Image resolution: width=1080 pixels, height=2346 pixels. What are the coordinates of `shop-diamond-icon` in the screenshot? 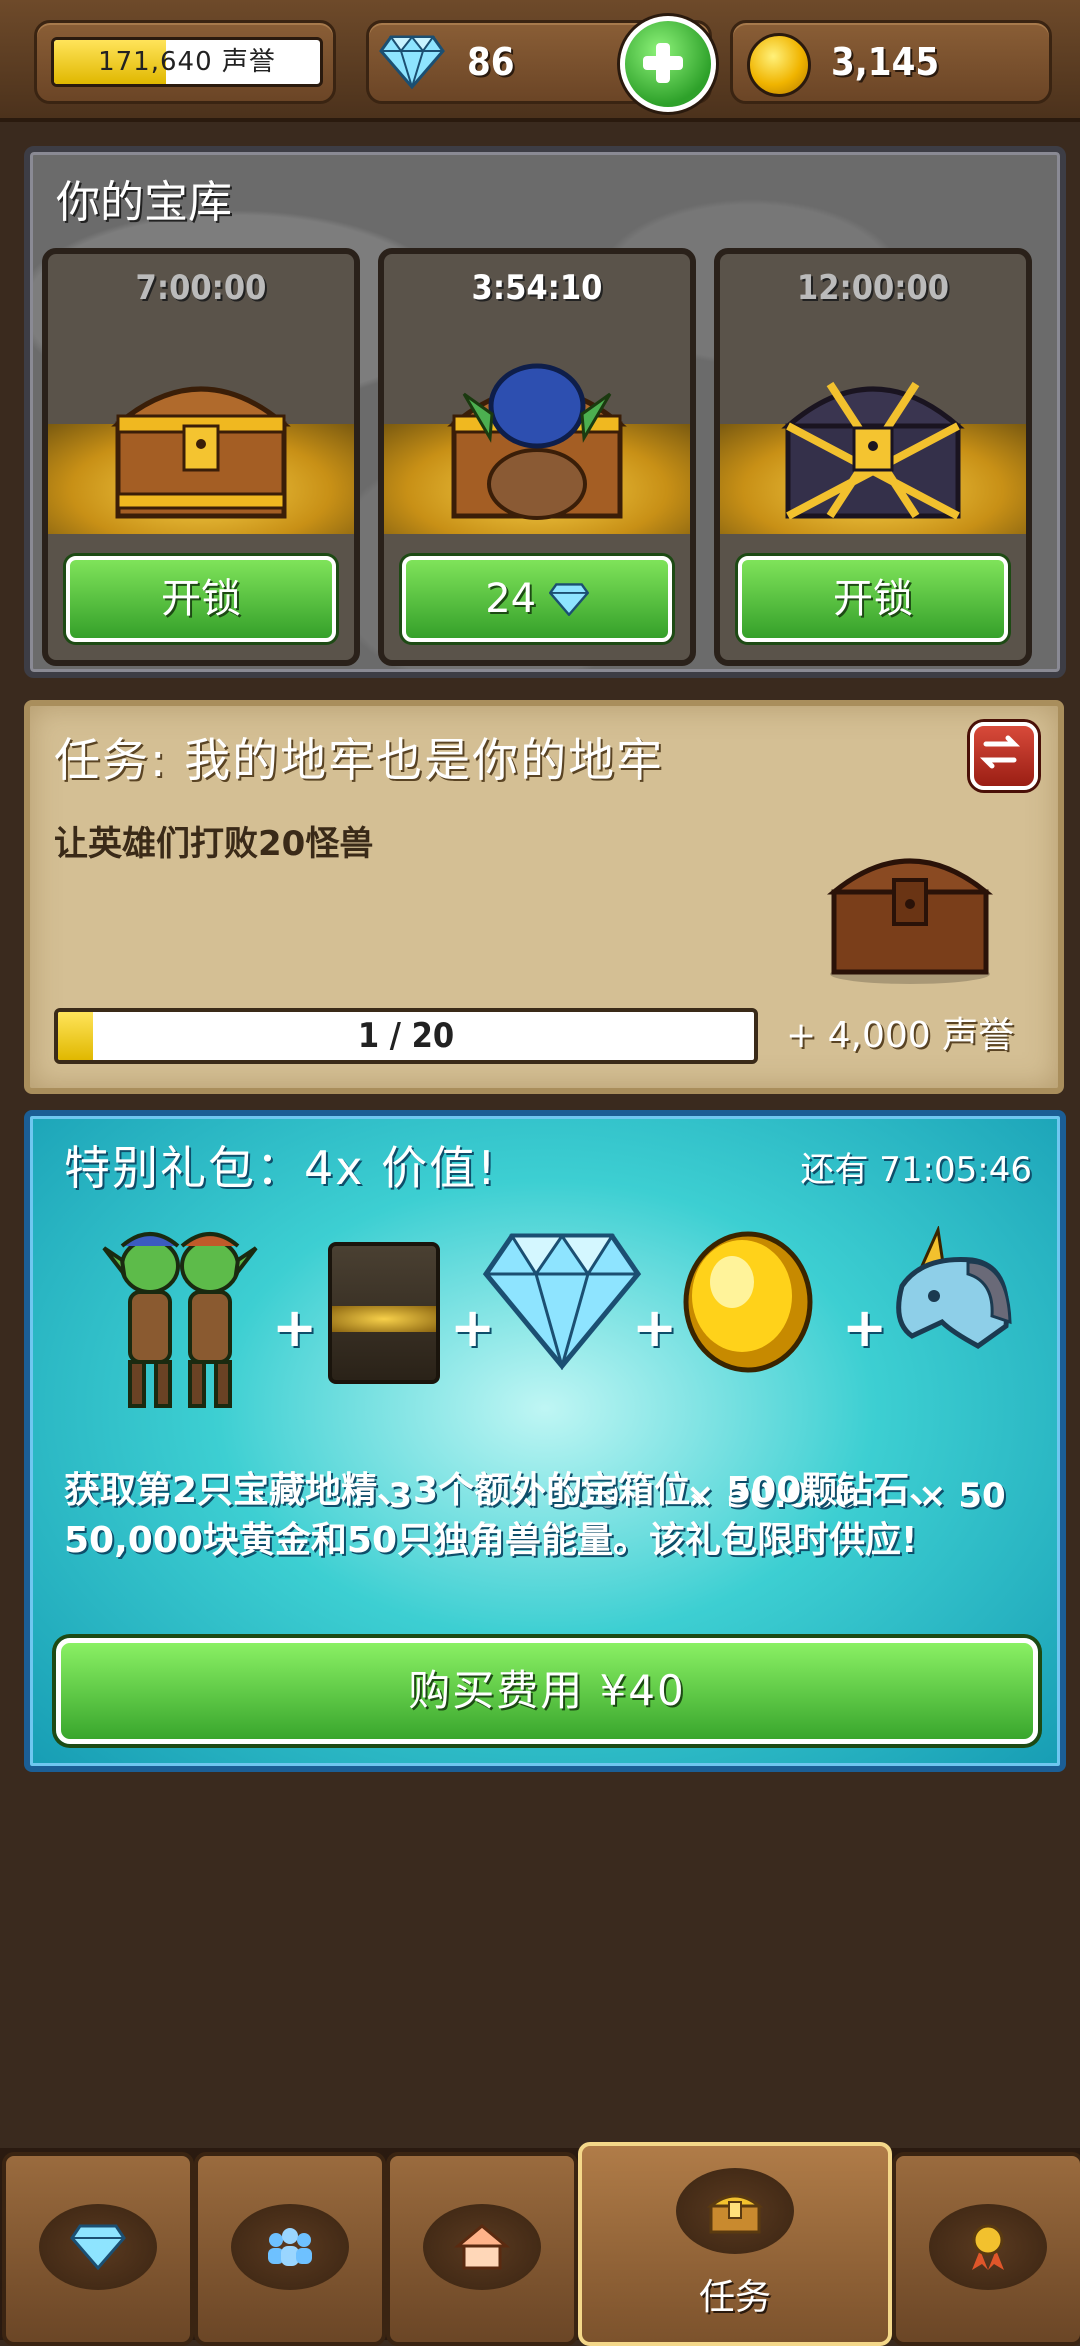 It's located at (98, 2247).